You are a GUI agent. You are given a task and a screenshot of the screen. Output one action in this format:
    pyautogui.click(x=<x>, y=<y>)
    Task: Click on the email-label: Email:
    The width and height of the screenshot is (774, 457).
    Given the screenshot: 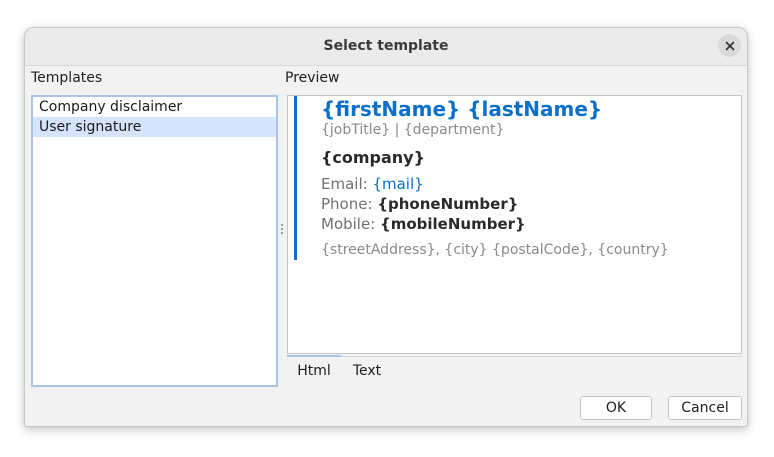 What is the action you would take?
    pyautogui.click(x=344, y=184)
    